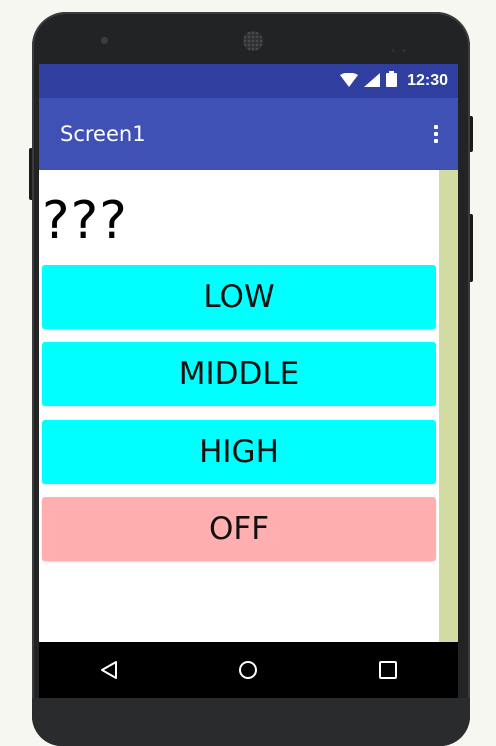 The image size is (496, 746). Describe the element at coordinates (392, 81) in the screenshot. I see `battery-icon` at that location.